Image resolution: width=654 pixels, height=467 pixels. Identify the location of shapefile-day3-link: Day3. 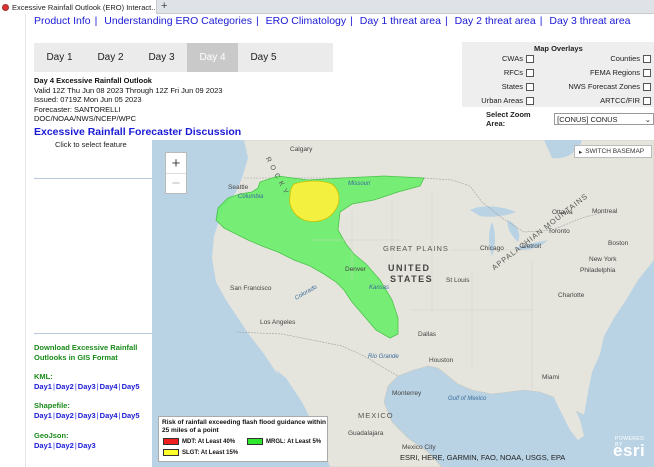
(87, 415).